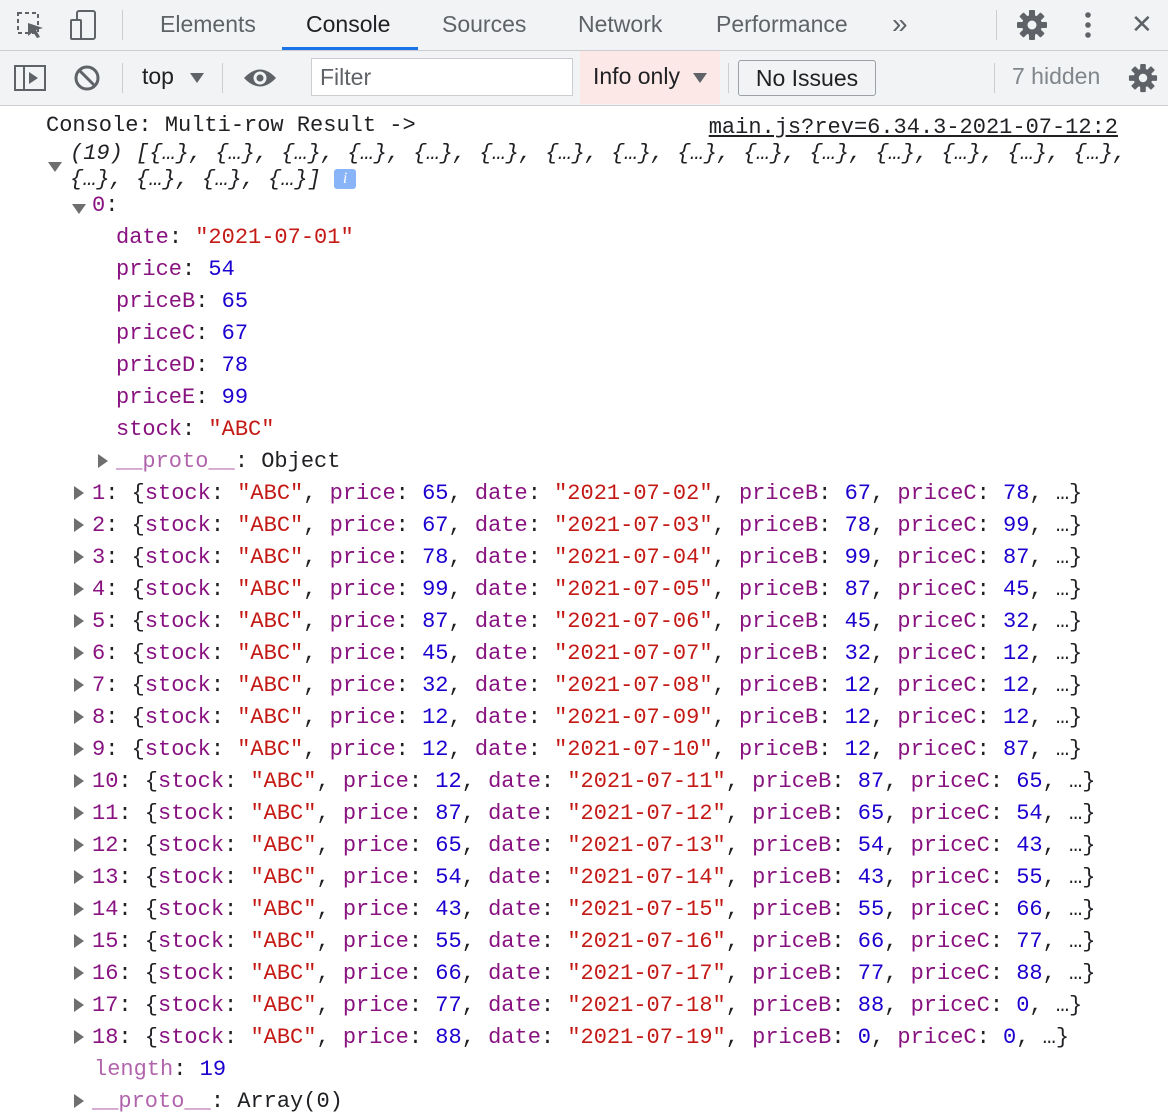  Describe the element at coordinates (350, 48) in the screenshot. I see `active-tab-indicator` at that location.